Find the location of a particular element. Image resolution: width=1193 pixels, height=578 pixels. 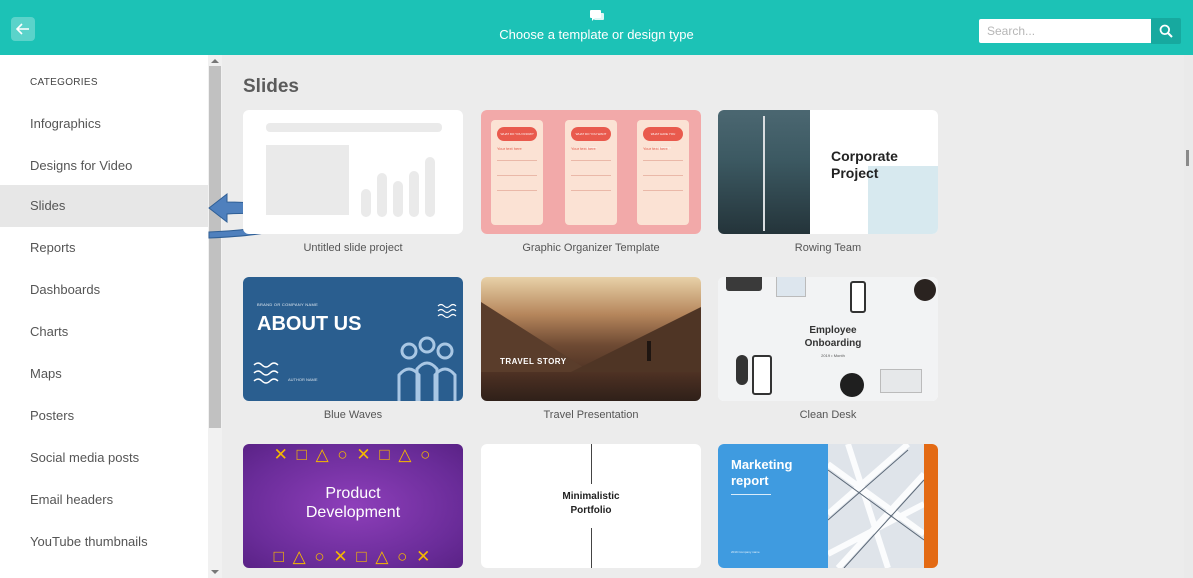

thumbnail-title-line: Portfolio is located at coordinates (591, 510).